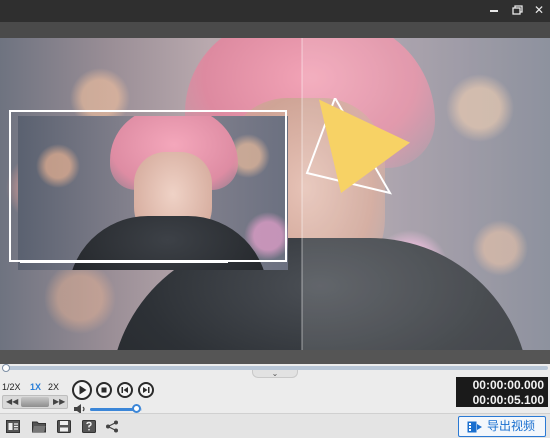 The image size is (550, 438). I want to click on share-icon, so click(112, 426).